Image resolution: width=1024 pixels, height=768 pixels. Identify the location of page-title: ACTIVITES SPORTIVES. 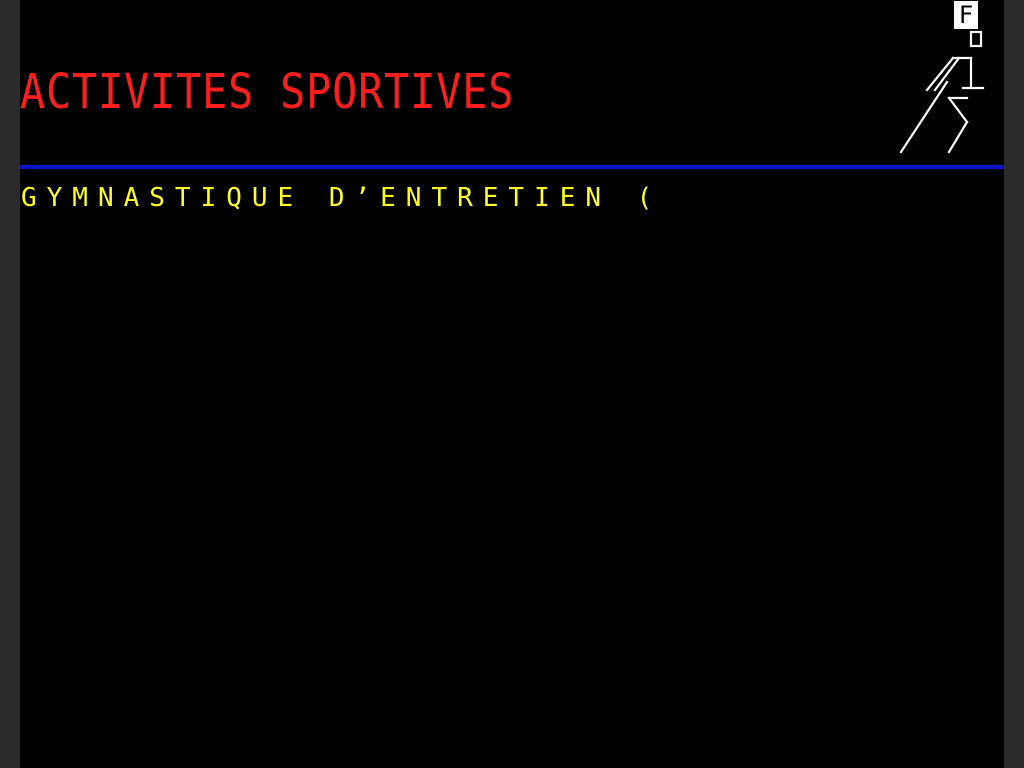
(267, 92).